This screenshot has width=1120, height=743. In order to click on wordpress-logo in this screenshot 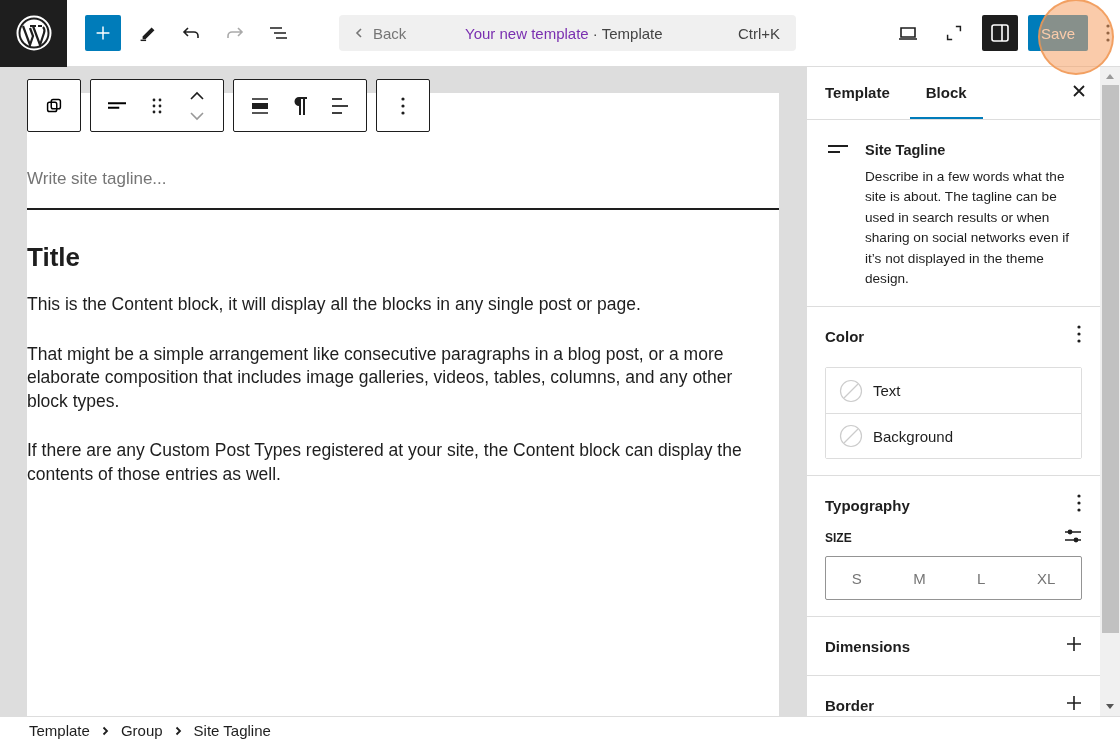, I will do `click(33, 33)`.